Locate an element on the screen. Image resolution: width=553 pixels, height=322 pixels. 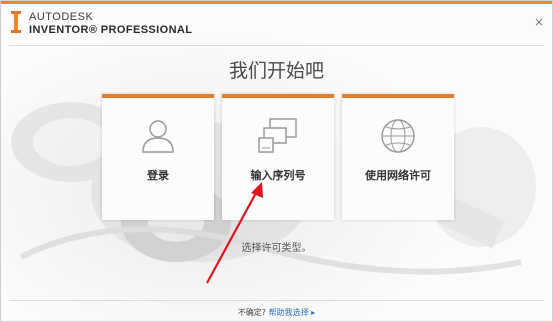
network-license-label: 使用网络许可 is located at coordinates (398, 175).